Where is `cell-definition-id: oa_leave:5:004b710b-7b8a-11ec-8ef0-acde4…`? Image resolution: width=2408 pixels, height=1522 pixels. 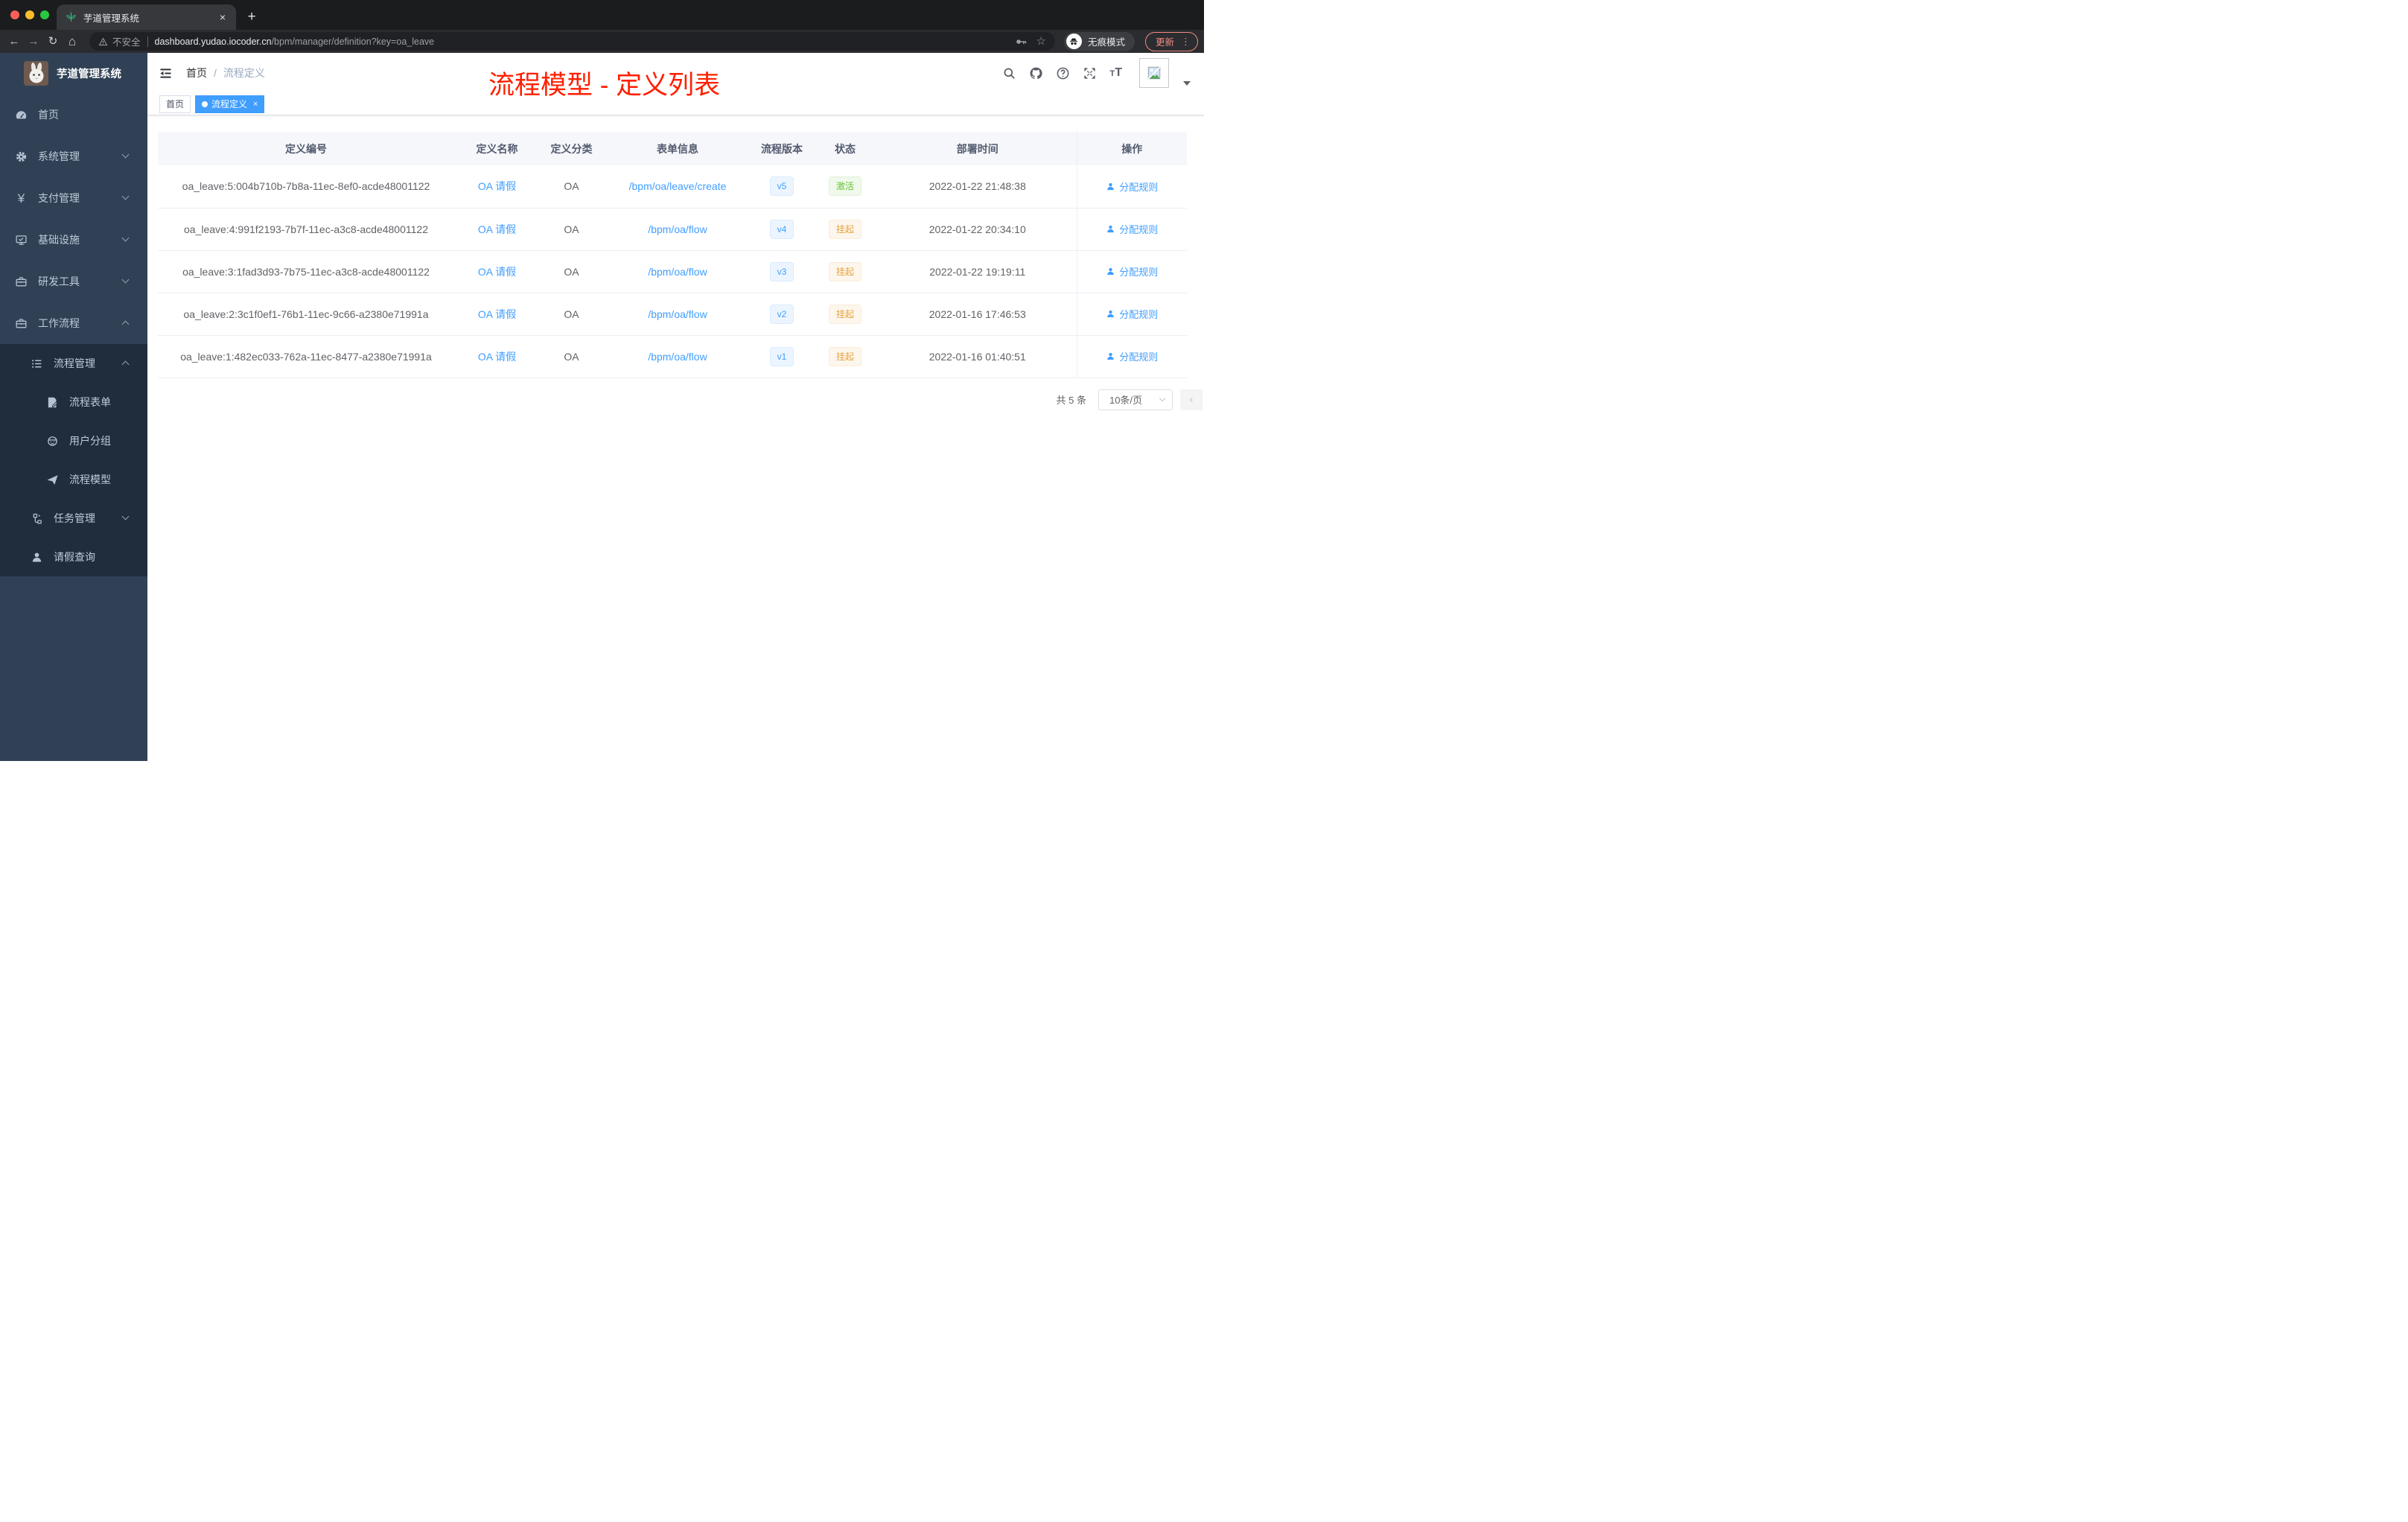
cell-definition-id: oa_leave:5:004b710b-7b8a-11ec-8ef0-acde4… is located at coordinates (306, 186).